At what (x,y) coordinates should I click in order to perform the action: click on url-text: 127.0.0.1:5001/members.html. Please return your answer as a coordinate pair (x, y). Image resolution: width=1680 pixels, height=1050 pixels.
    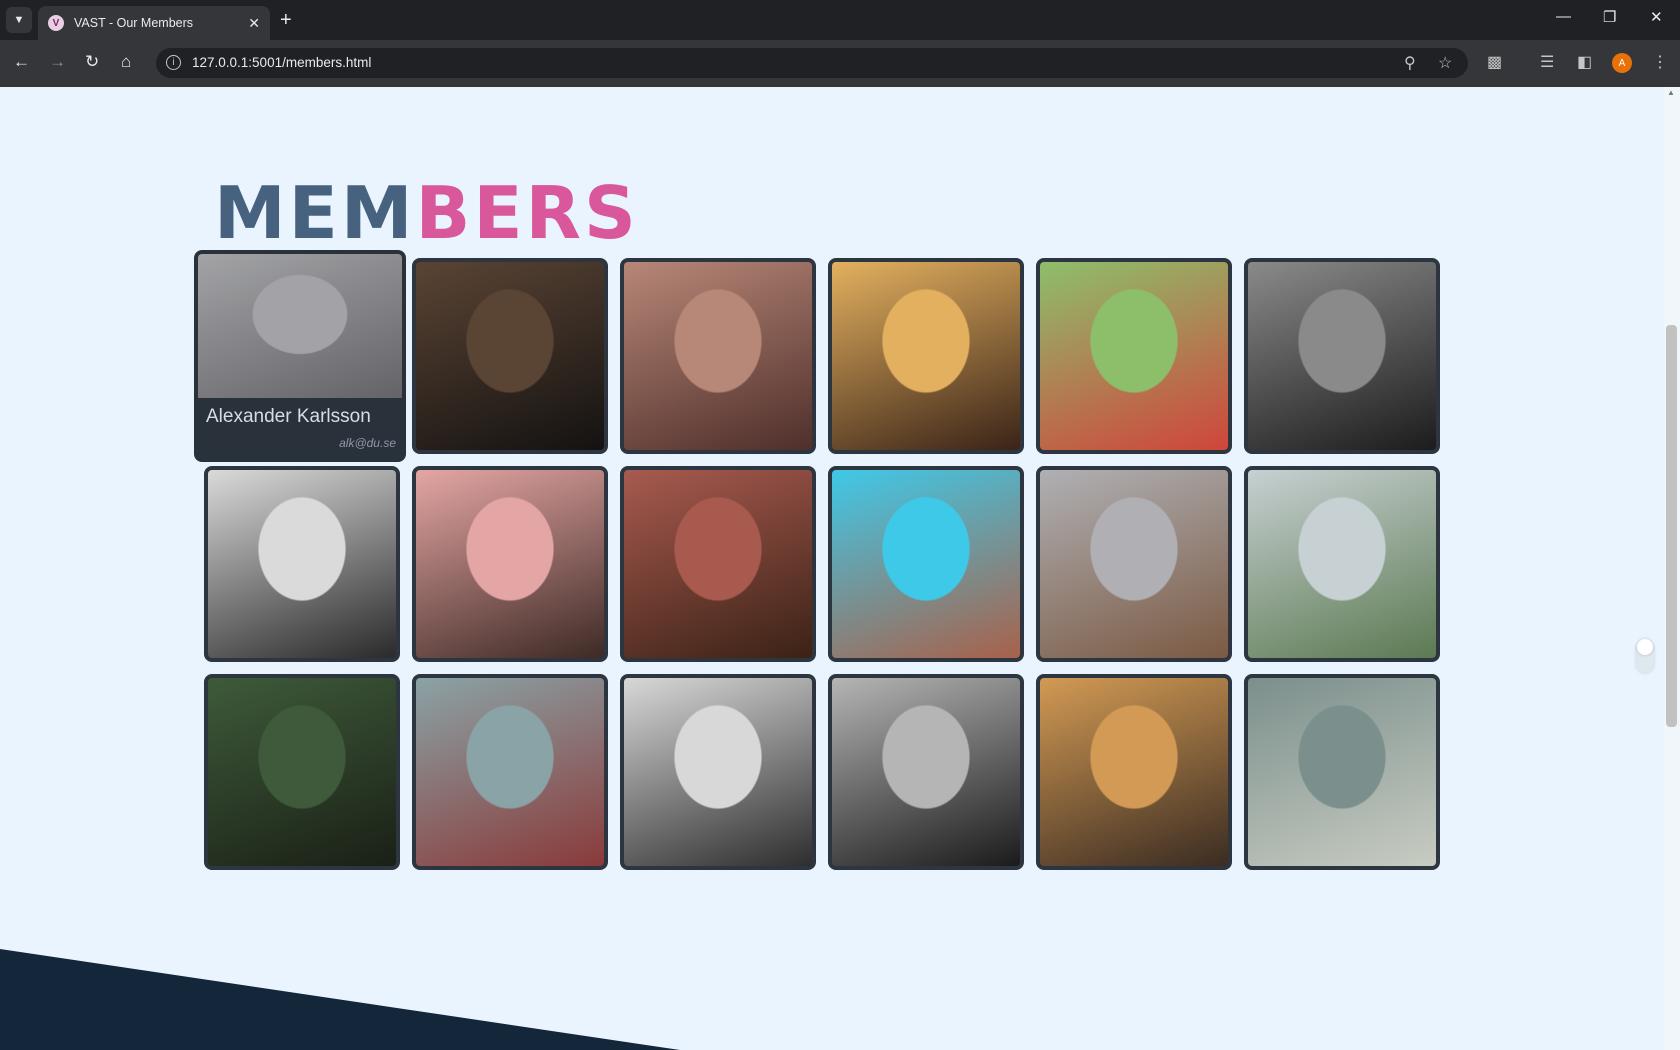
    Looking at the image, I should click on (281, 62).